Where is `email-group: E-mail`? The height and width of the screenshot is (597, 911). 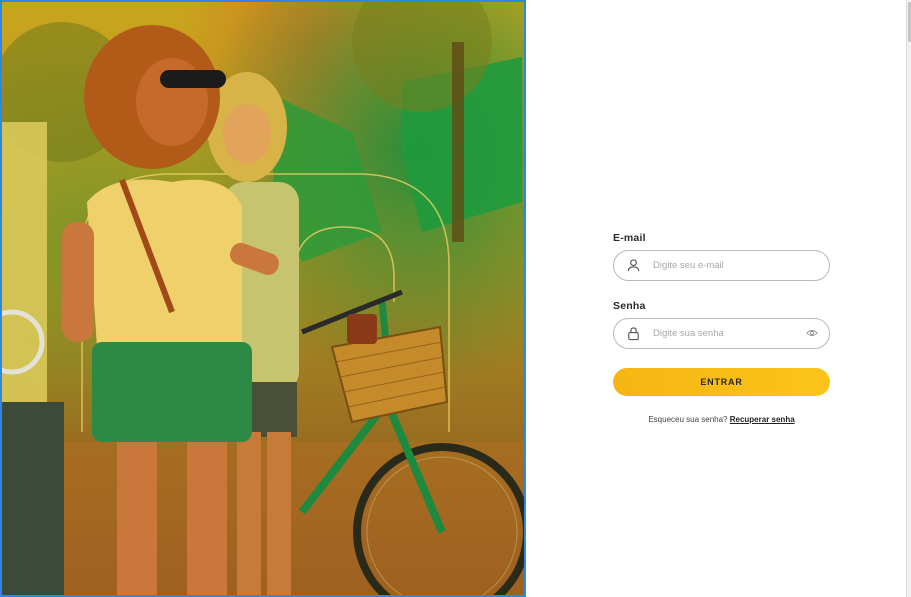 email-group: E-mail is located at coordinates (721, 256).